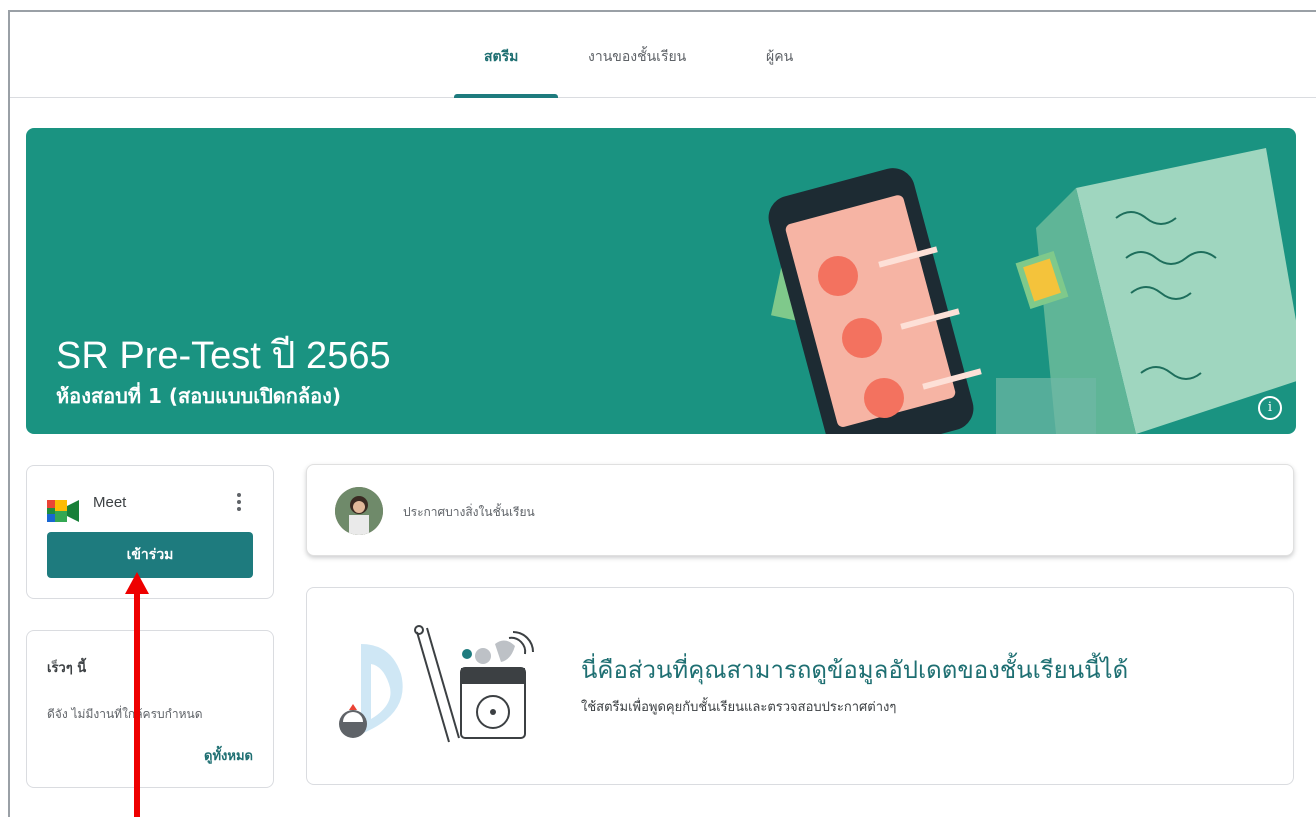 The width and height of the screenshot is (1316, 817). What do you see at coordinates (137, 694) in the screenshot?
I see `annotation-arrow` at bounding box center [137, 694].